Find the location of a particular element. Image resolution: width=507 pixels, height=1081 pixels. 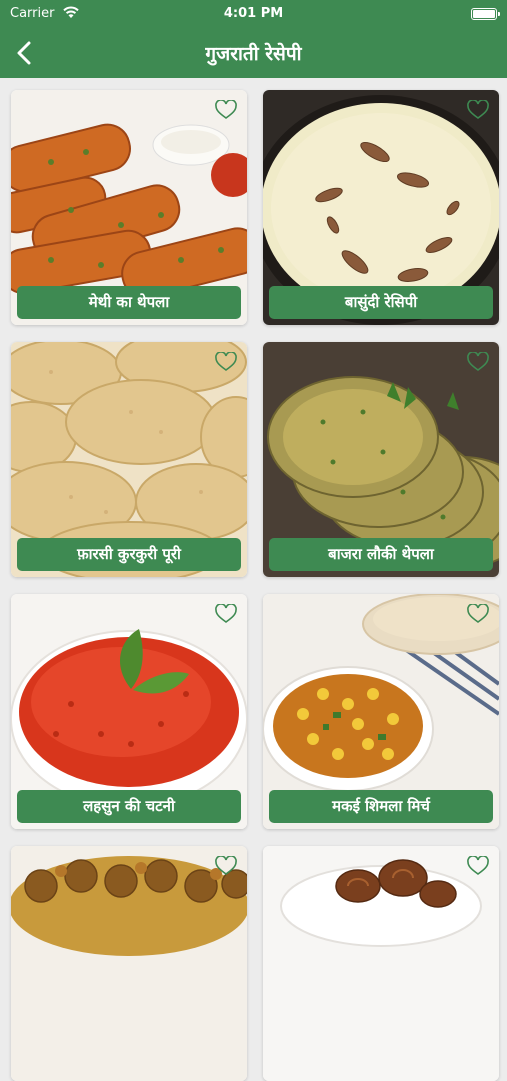

recipe-card-rolls is located at coordinates (381, 963).